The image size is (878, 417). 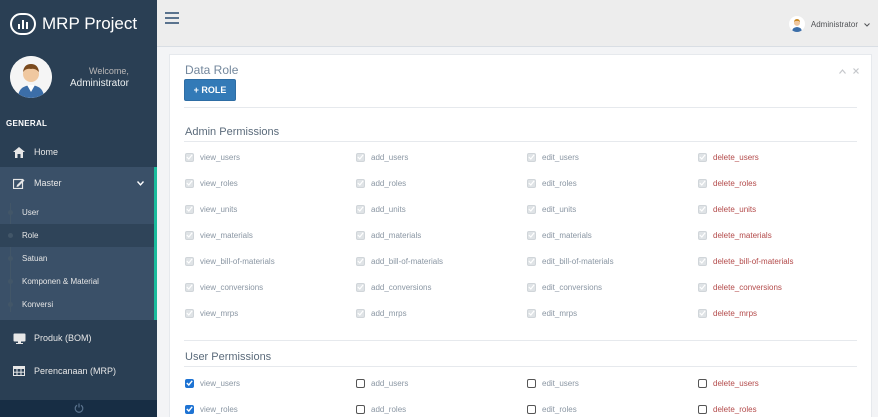 What do you see at coordinates (393, 287) in the screenshot?
I see `permission-checkbox-add_conversions: add_conversions` at bounding box center [393, 287].